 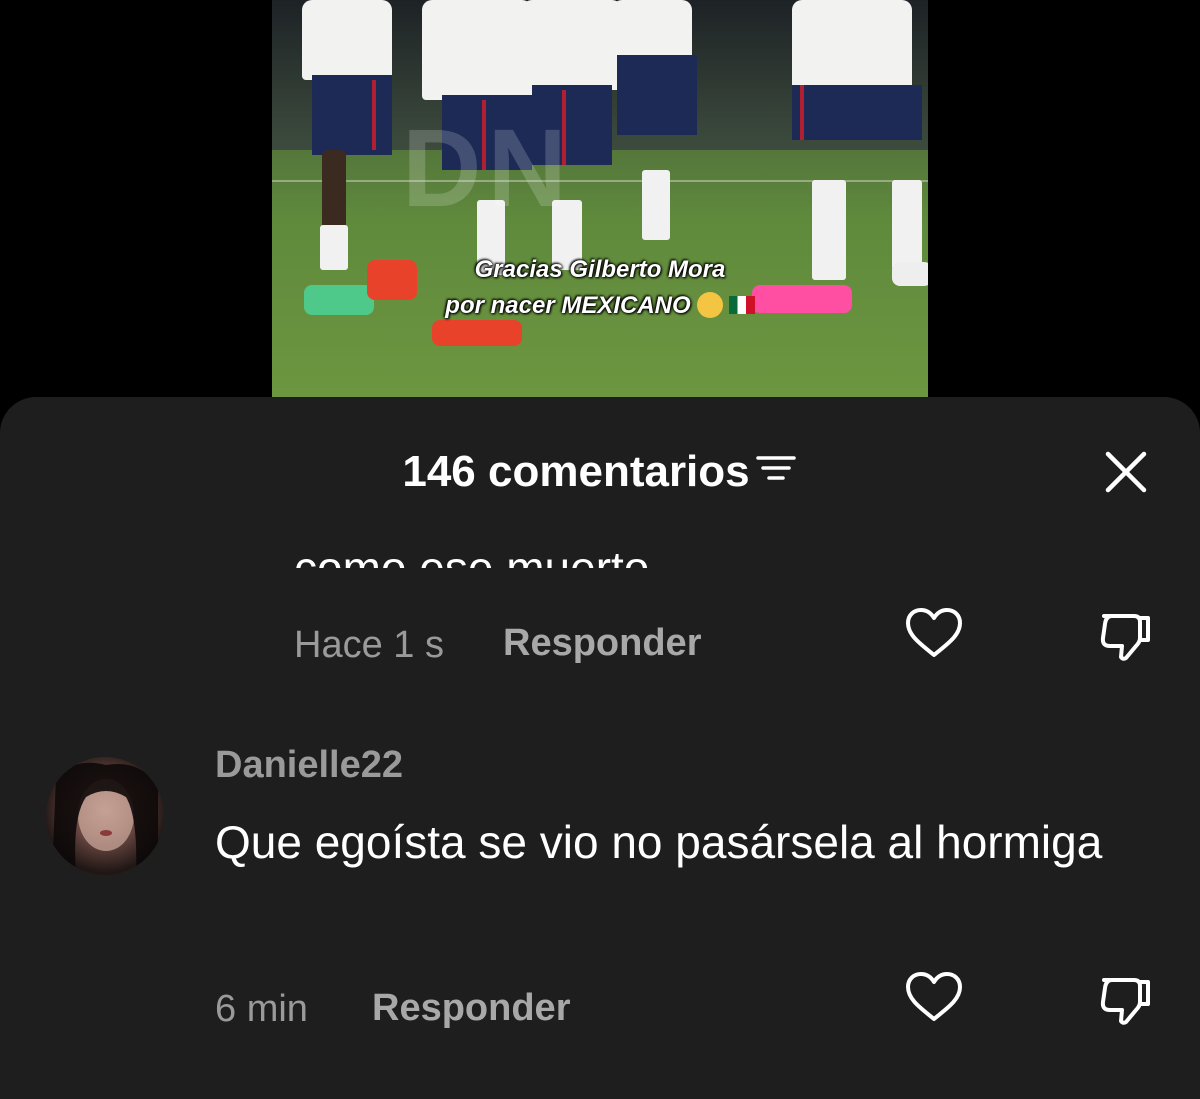 What do you see at coordinates (1126, 472) in the screenshot?
I see `close-icon` at bounding box center [1126, 472].